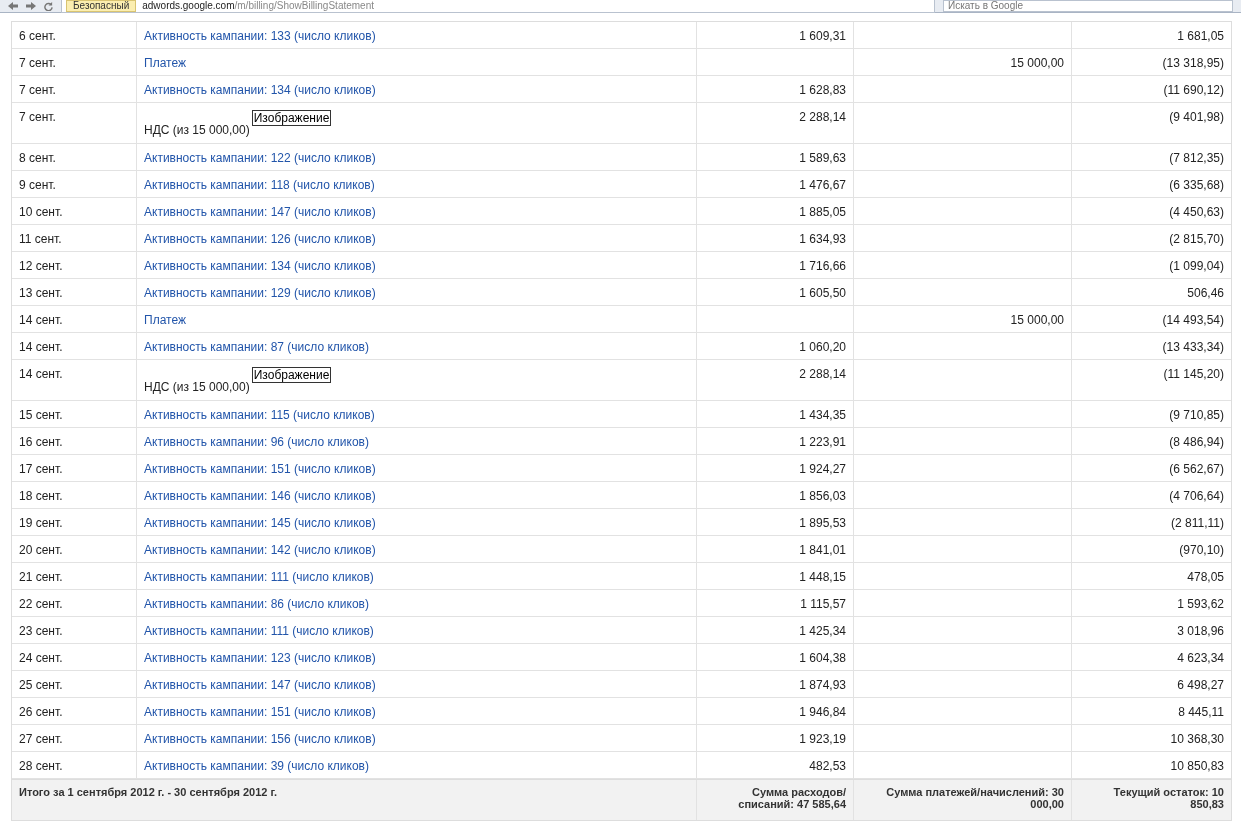 This screenshot has height=821, width=1241. Describe the element at coordinates (74, 603) in the screenshot. I see `date-cell: 22 сент.` at that location.